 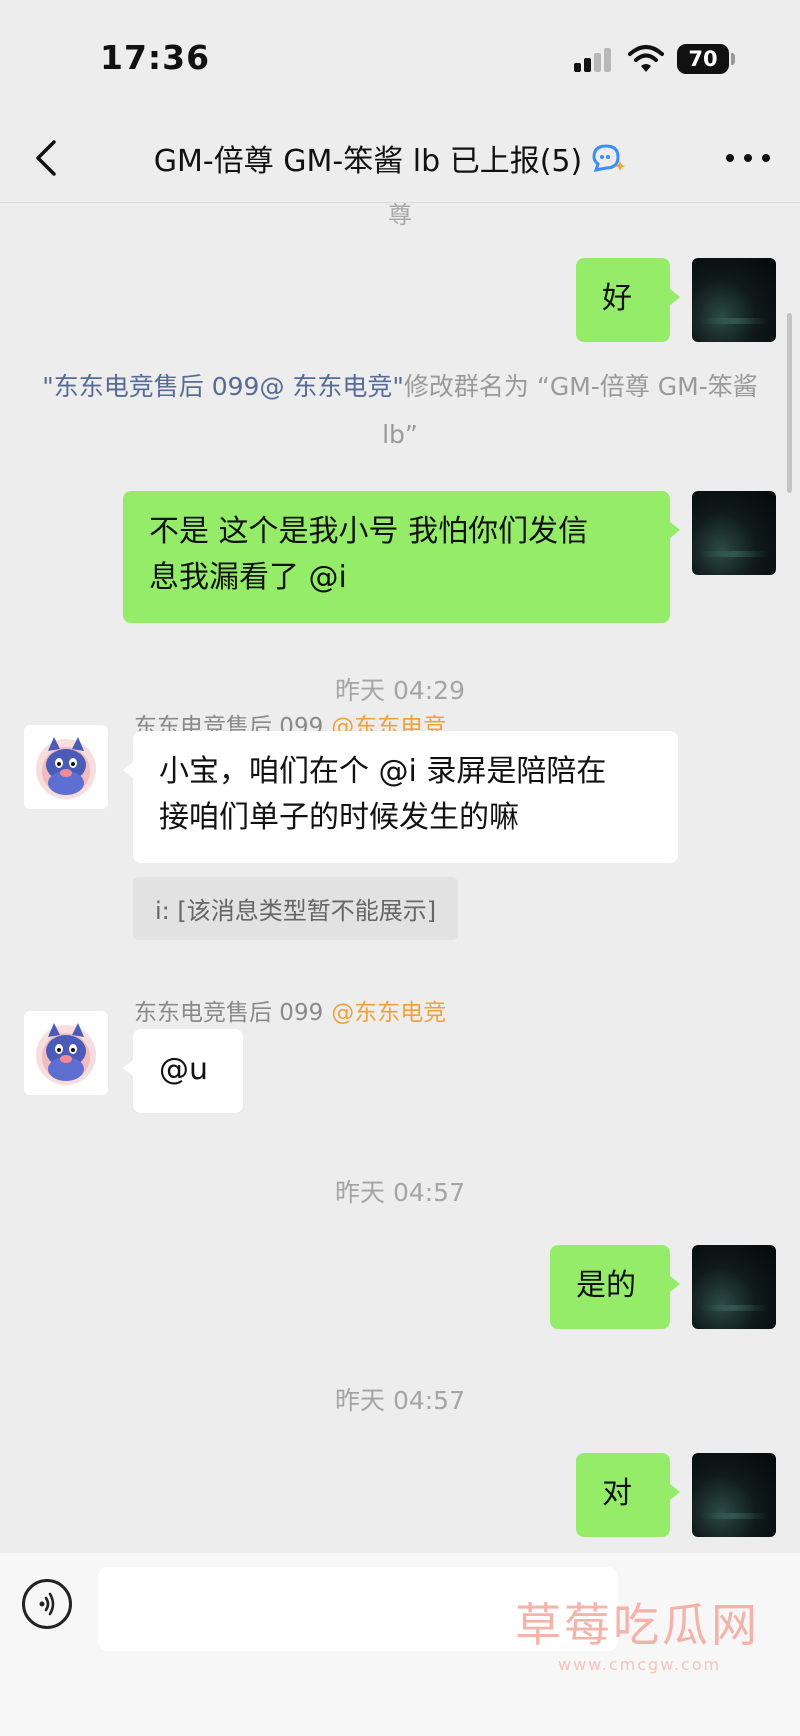 I want to click on wifi-icon, so click(x=646, y=58).